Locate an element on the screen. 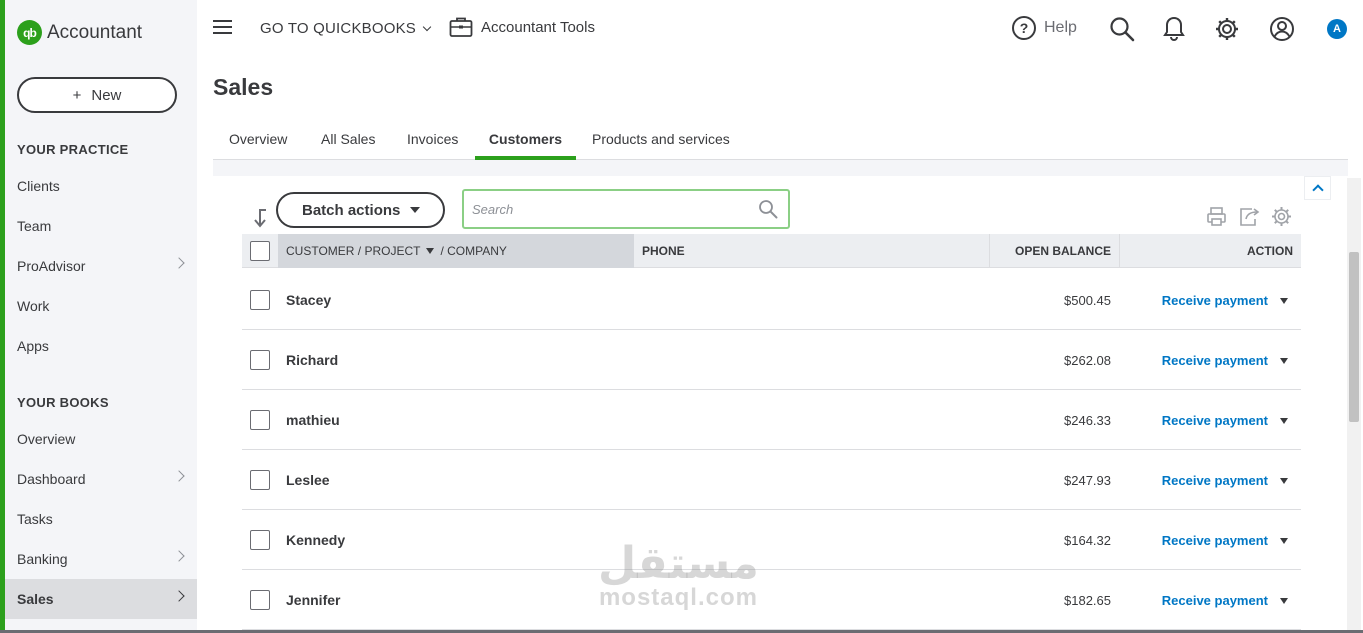  avatar: A is located at coordinates (1337, 29).